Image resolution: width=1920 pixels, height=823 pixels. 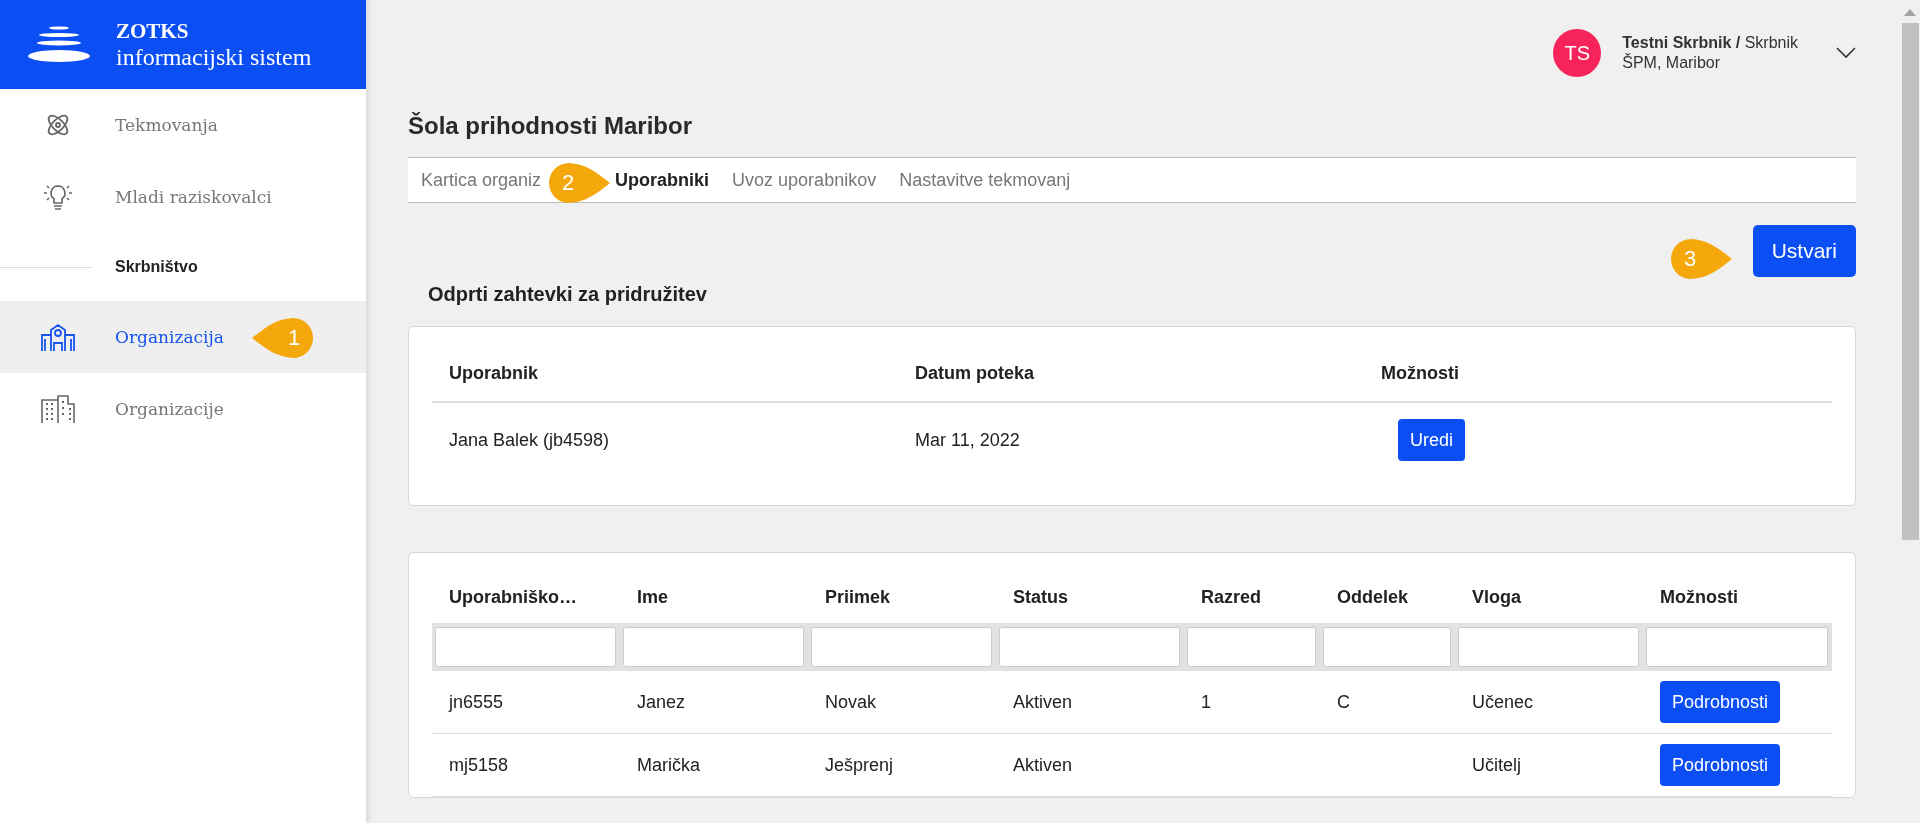 I want to click on table-cell-text: C, so click(x=1343, y=702).